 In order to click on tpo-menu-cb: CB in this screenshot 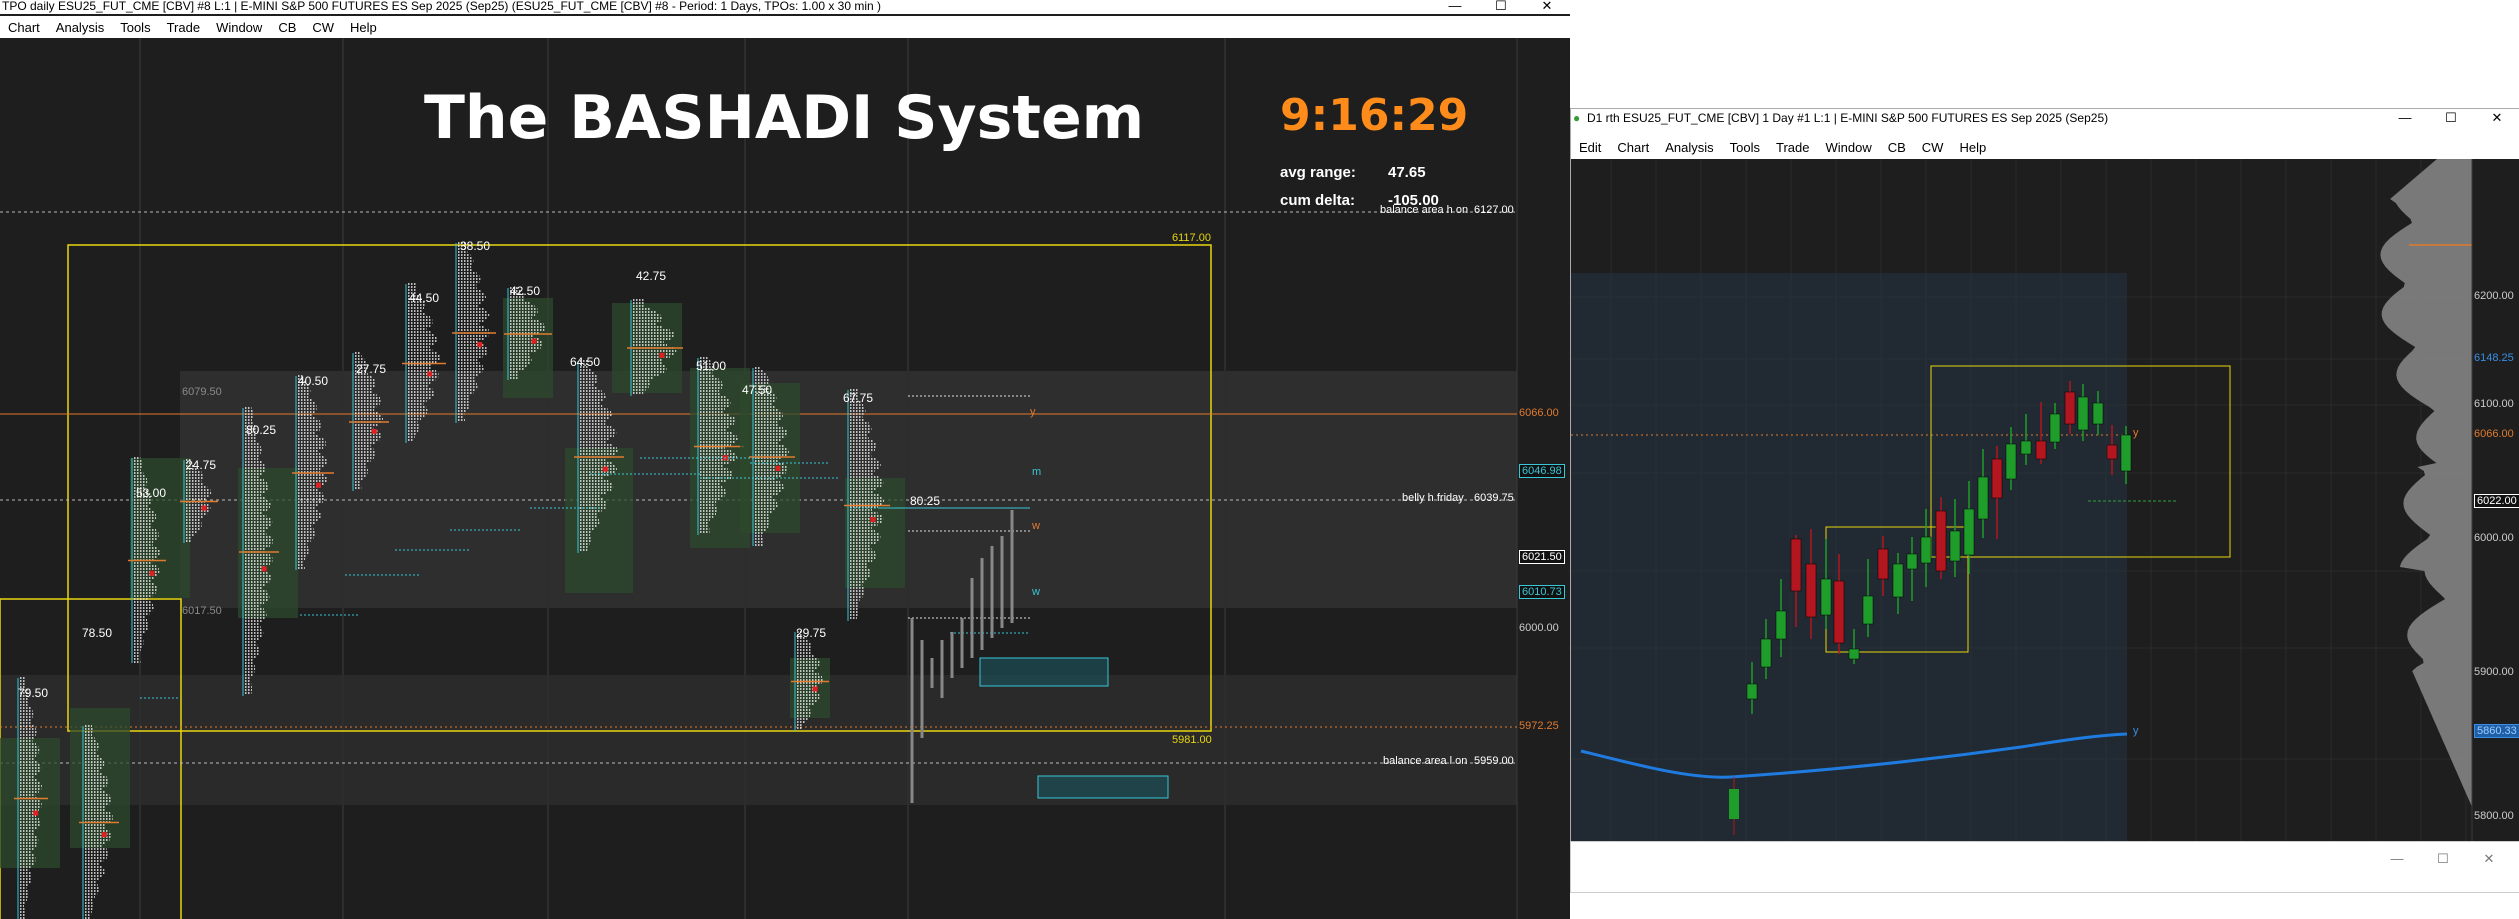, I will do `click(287, 27)`.